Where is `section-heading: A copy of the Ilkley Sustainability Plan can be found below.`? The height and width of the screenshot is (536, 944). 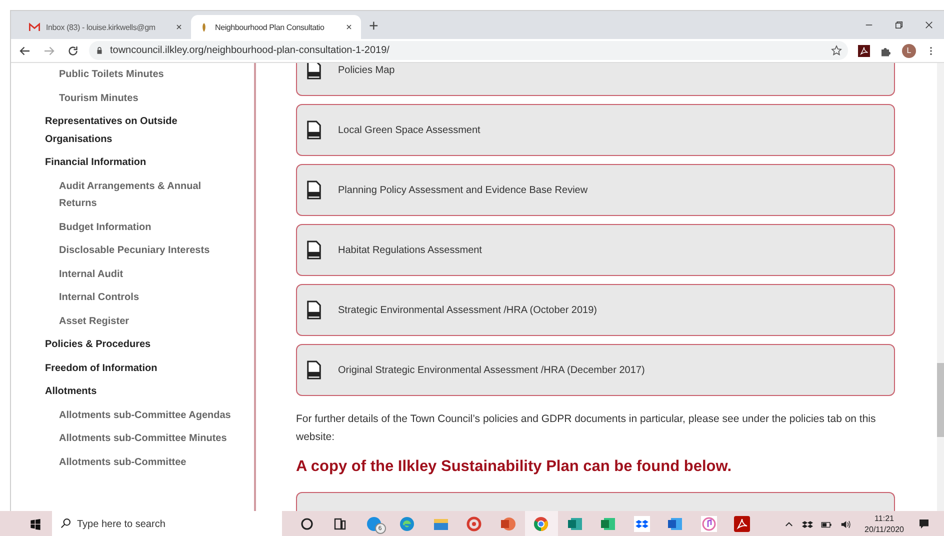 section-heading: A copy of the Ilkley Sustainability Plan can be found below. is located at coordinates (514, 467).